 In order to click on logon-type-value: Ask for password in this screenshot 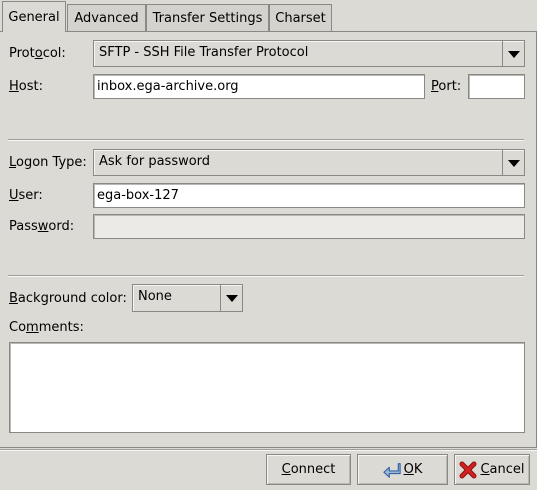, I will do `click(155, 161)`.